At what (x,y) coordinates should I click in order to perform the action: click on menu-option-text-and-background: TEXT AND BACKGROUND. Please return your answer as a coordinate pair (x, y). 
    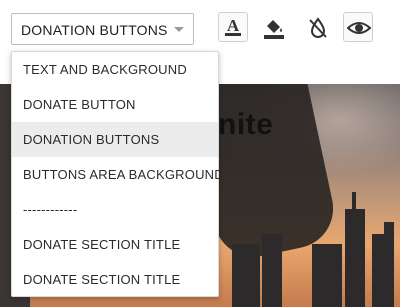
    Looking at the image, I should click on (115, 69).